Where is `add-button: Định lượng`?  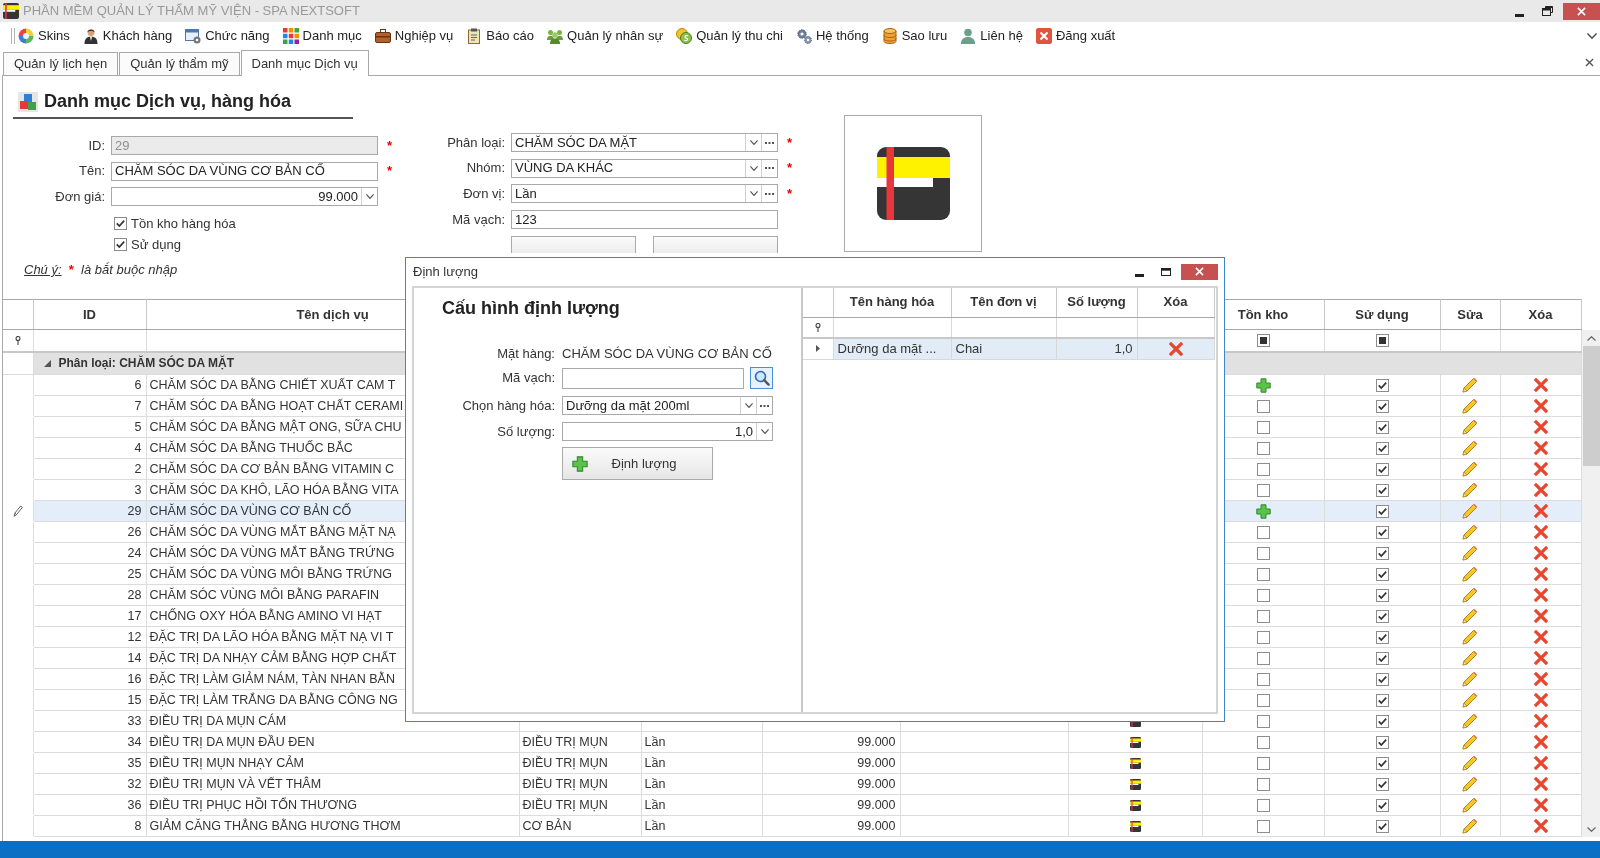
add-button: Định lượng is located at coordinates (637, 463).